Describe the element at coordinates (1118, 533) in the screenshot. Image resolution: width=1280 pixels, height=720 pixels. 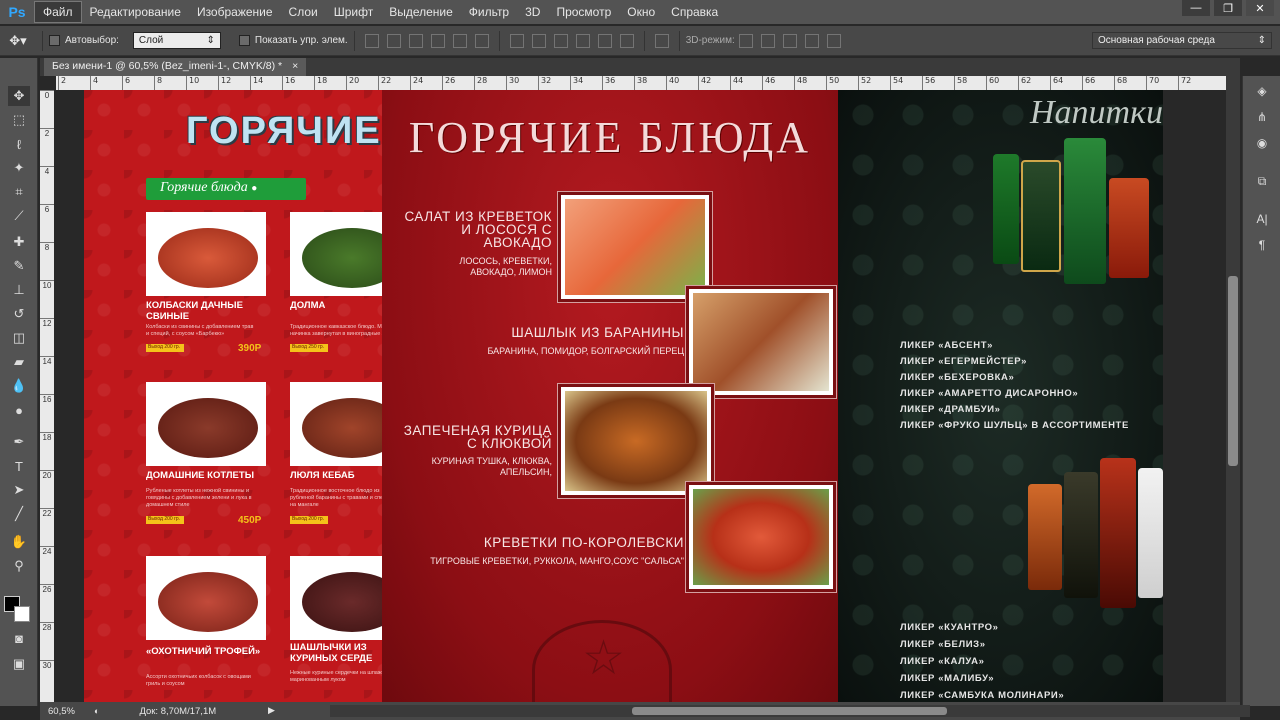
I see `kahlua-bottle` at that location.